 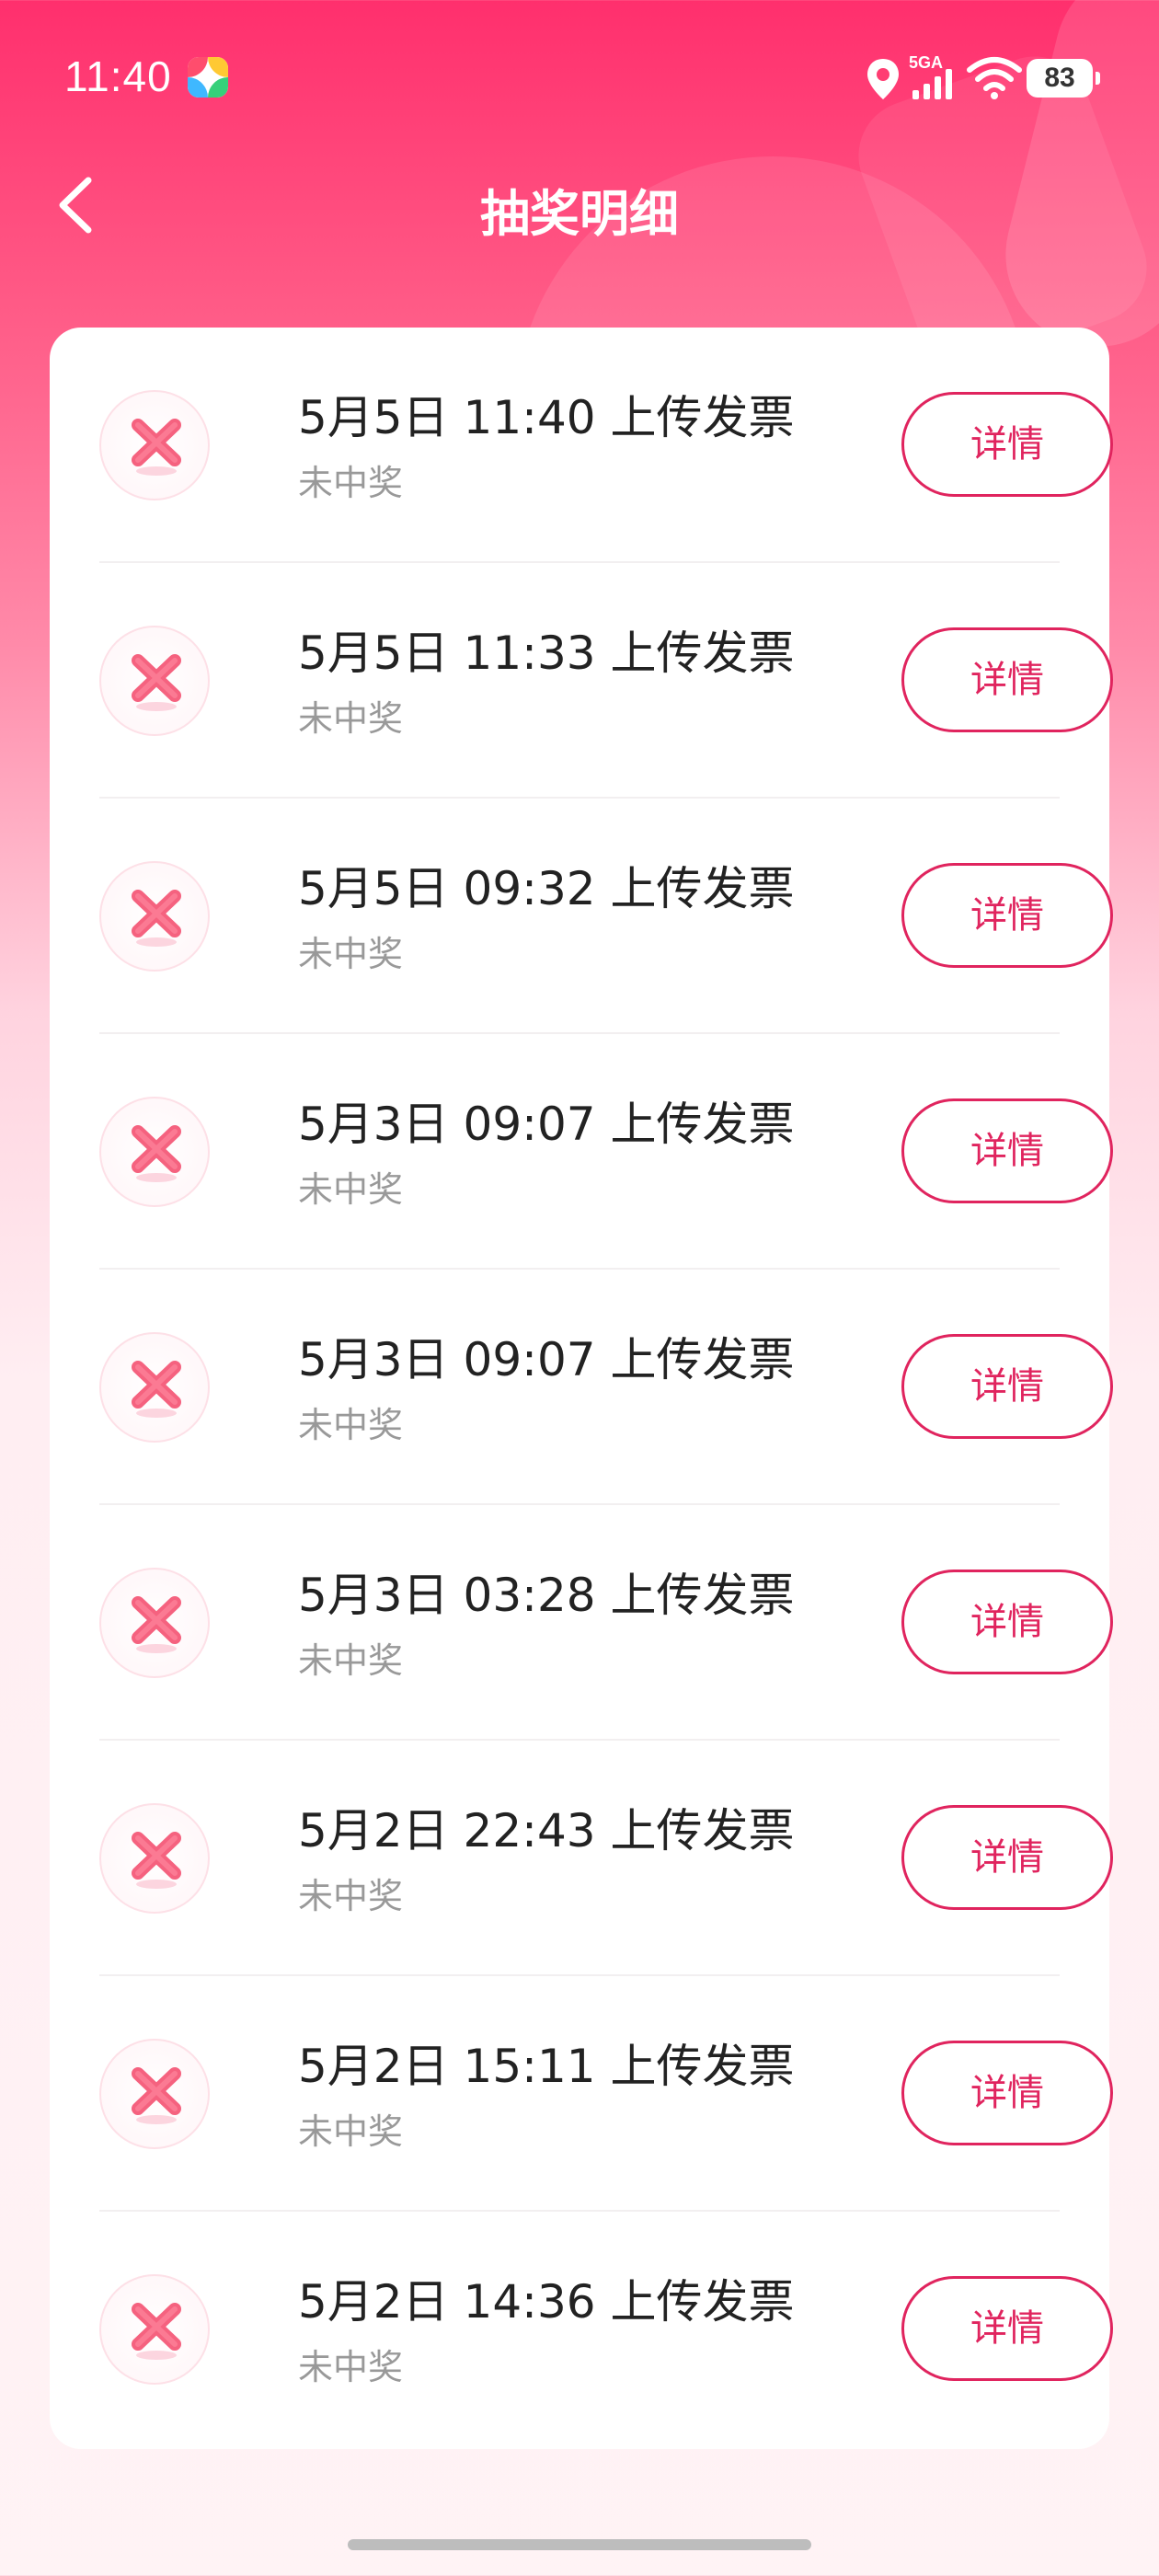 What do you see at coordinates (579, 78) in the screenshot?
I see `status-bar: 11:40 5GA 83` at bounding box center [579, 78].